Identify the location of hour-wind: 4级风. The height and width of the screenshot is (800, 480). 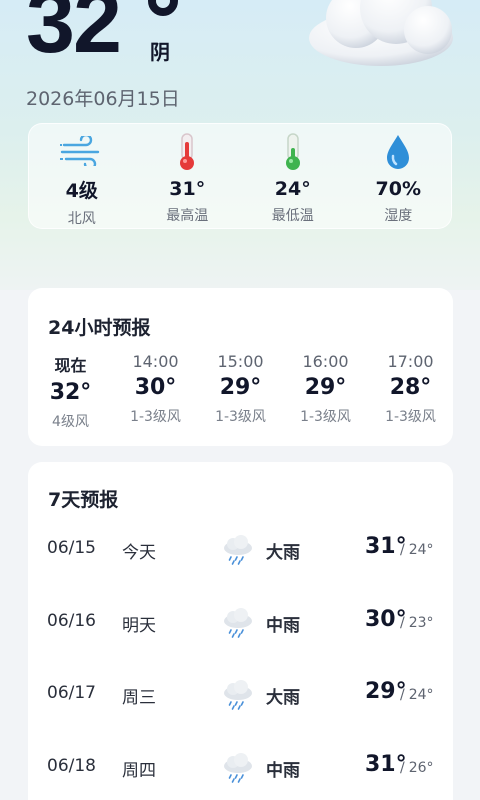
(70, 422).